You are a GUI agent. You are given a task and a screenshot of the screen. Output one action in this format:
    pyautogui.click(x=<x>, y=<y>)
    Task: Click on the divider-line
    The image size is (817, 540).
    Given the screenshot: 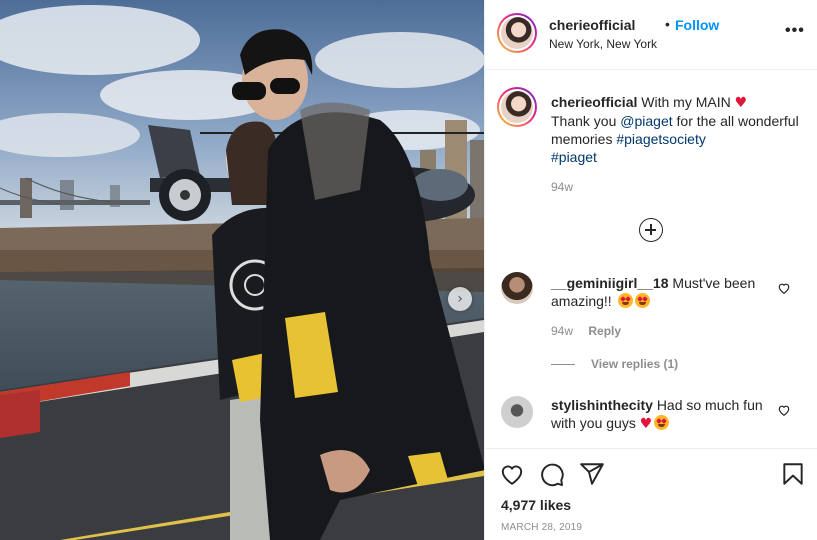 What is the action you would take?
    pyautogui.click(x=563, y=365)
    